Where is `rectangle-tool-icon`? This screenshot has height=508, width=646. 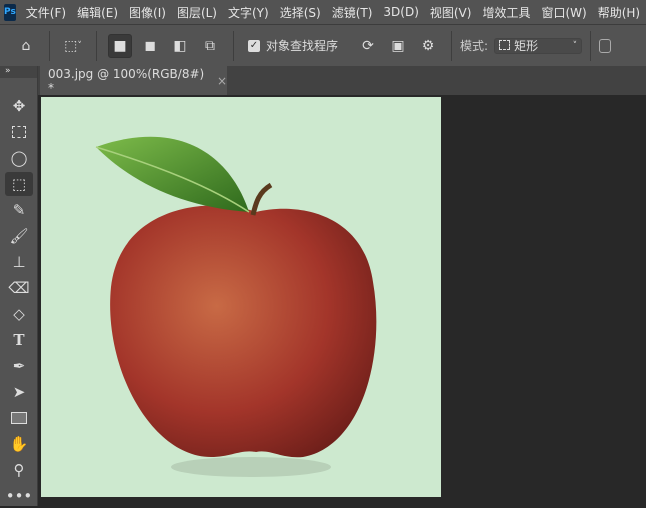
rectangle-tool-icon is located at coordinates (19, 418).